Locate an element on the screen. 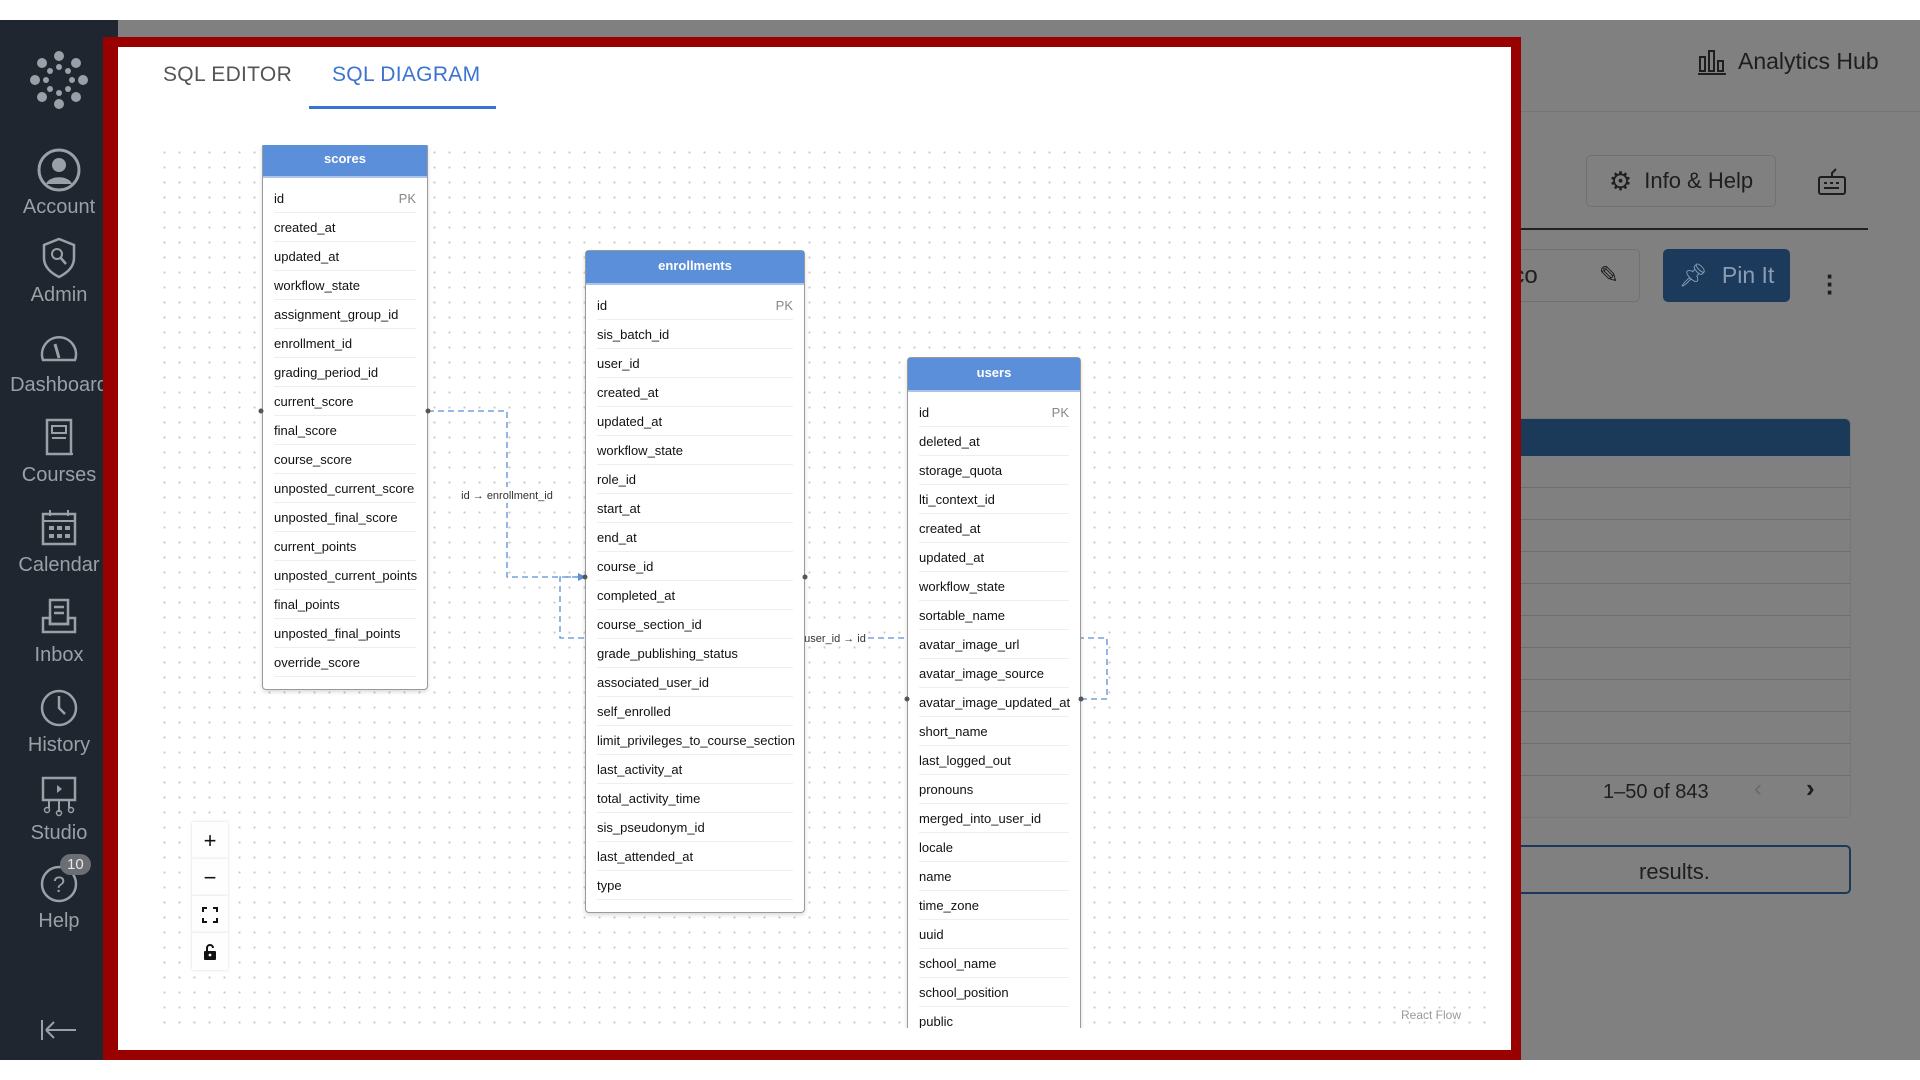  sidebar-item-account: Account is located at coordinates (59, 183).